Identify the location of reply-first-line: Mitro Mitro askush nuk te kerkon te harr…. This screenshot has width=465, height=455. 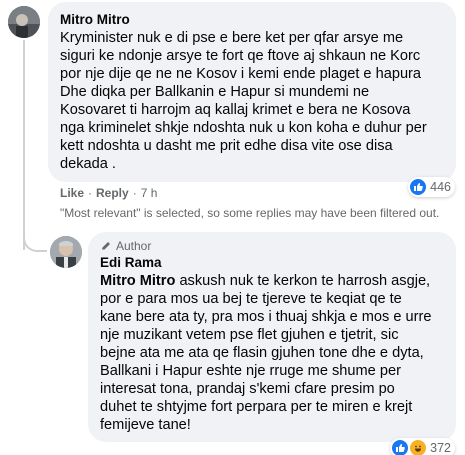
(272, 281).